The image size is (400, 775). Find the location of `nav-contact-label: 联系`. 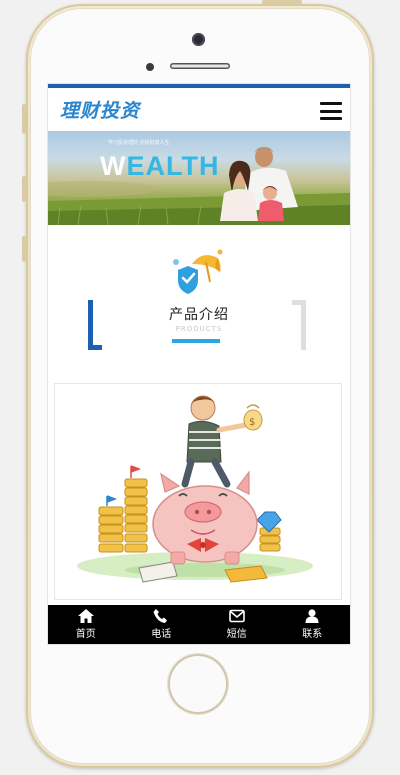

nav-contact-label: 联系 is located at coordinates (312, 634).